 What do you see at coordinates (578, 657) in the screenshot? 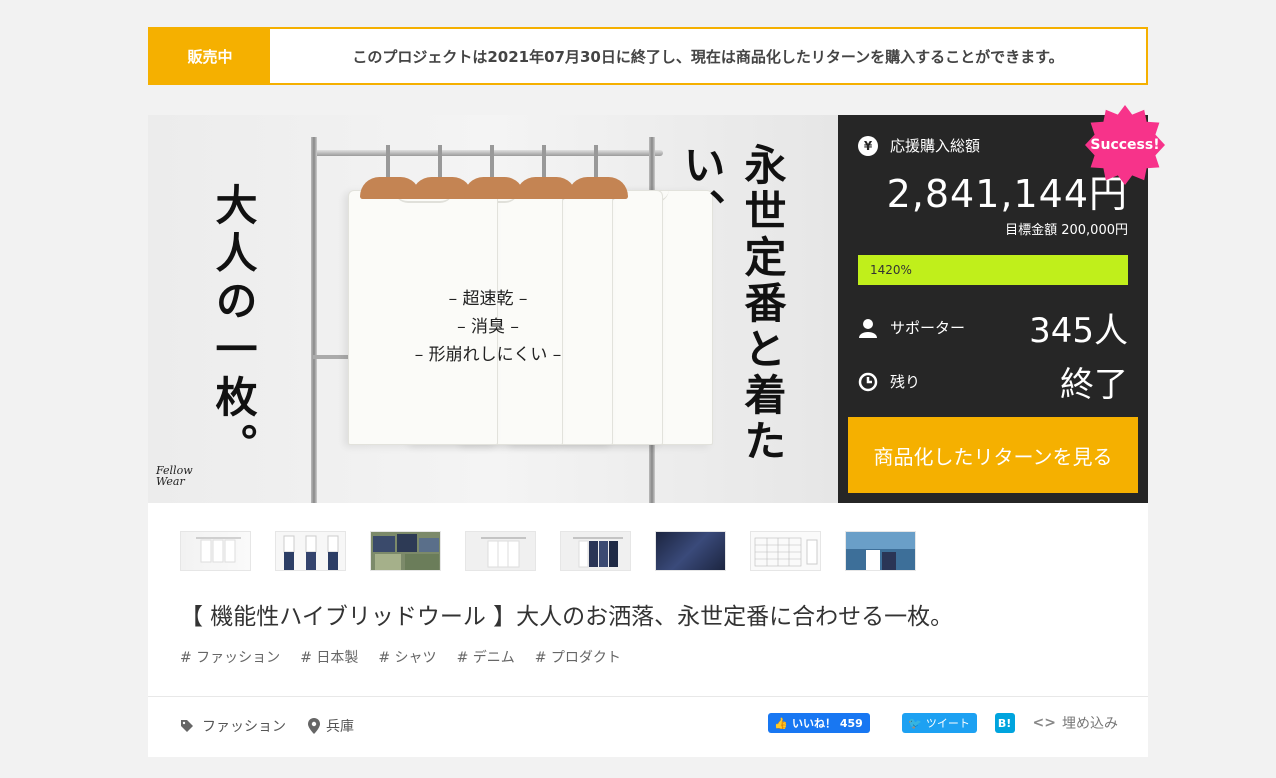
I see `tag-link: # プロダクト` at bounding box center [578, 657].